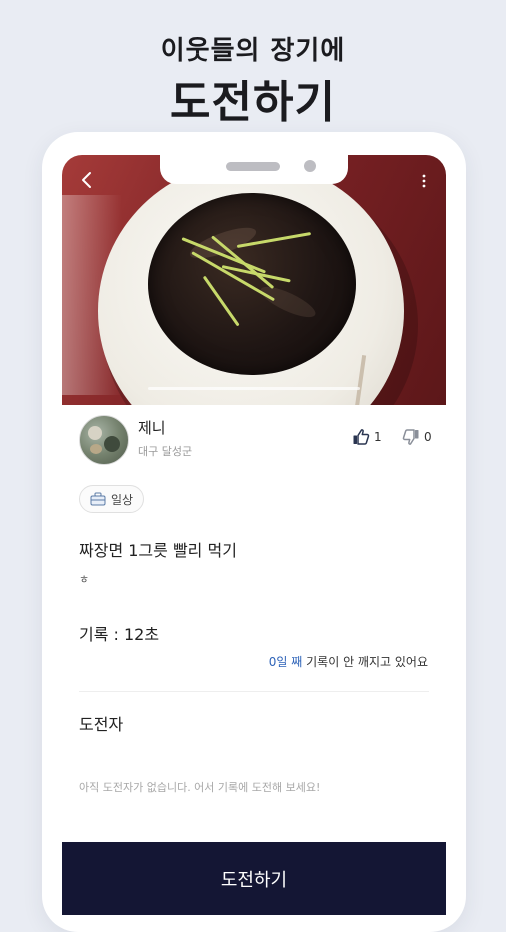 The image size is (506, 932). Describe the element at coordinates (428, 437) in the screenshot. I see `dislike-count: 0` at that location.